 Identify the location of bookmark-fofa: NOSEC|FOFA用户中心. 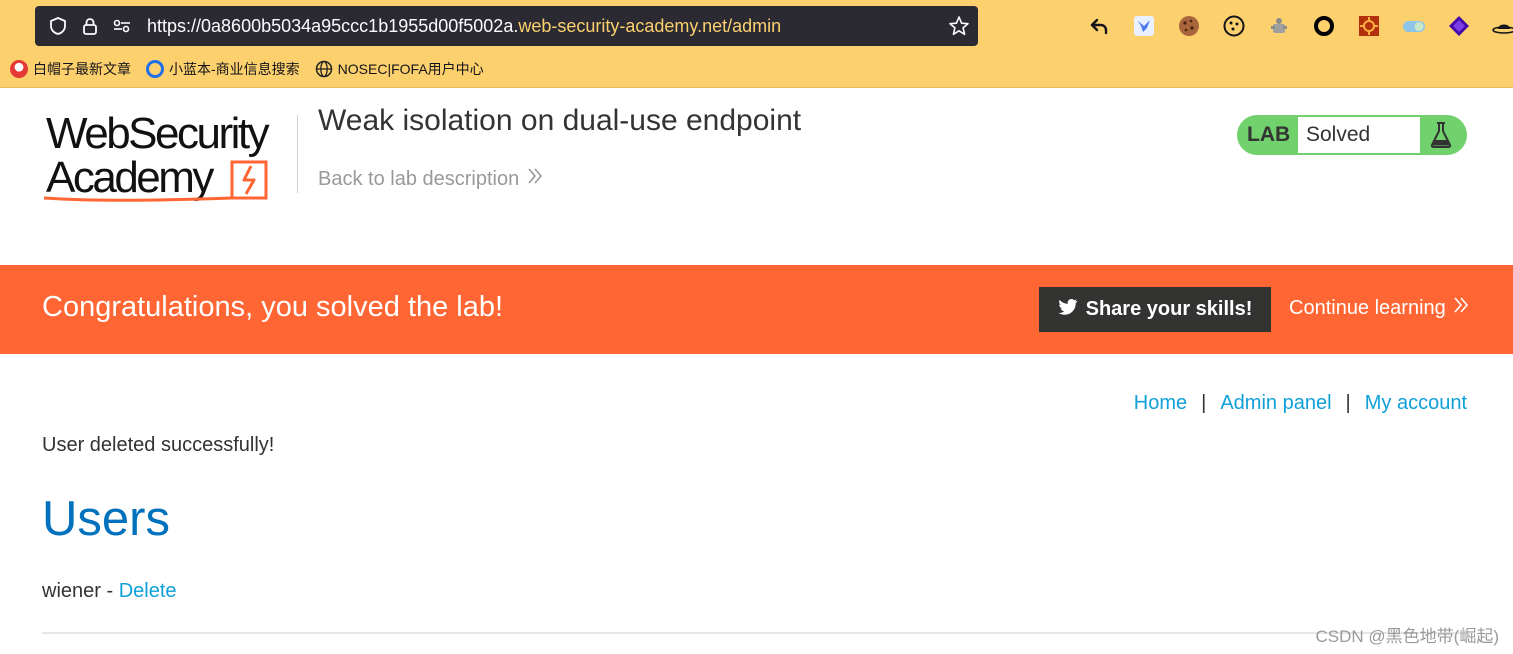
(399, 69).